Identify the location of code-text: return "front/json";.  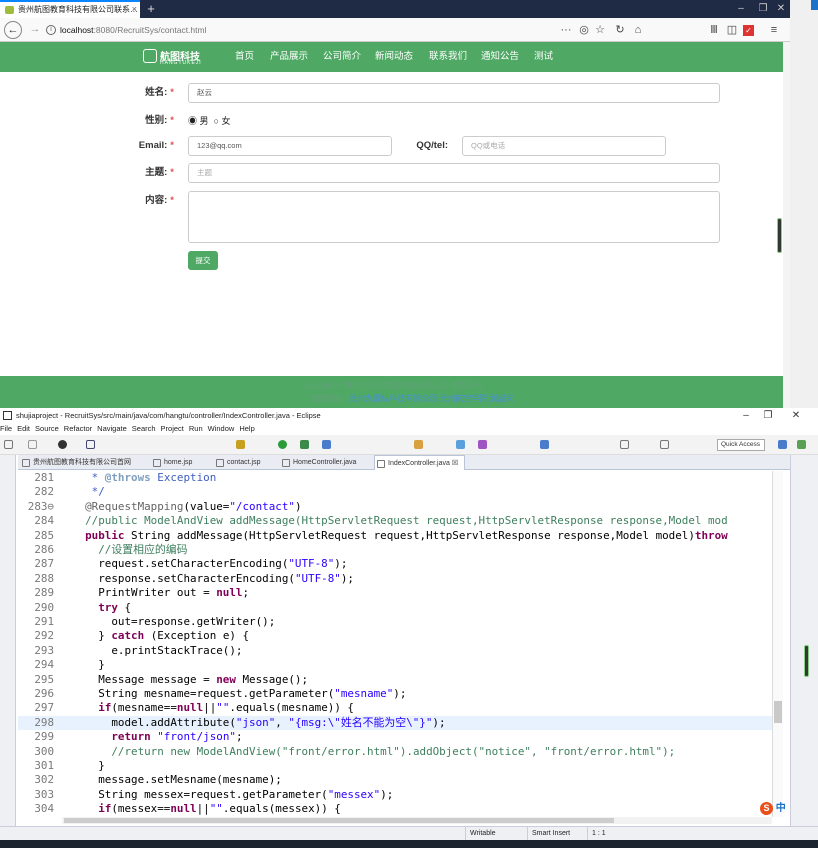
(157, 737).